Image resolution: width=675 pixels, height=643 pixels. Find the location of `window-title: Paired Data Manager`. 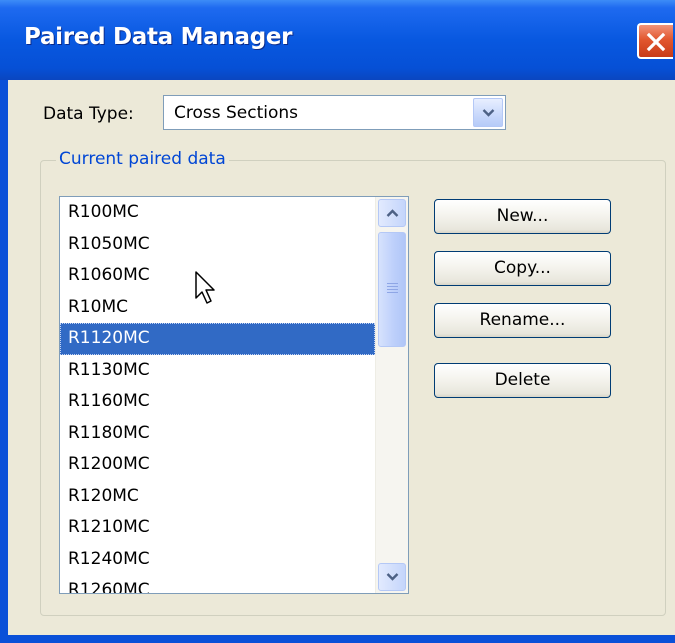

window-title: Paired Data Manager is located at coordinates (158, 37).